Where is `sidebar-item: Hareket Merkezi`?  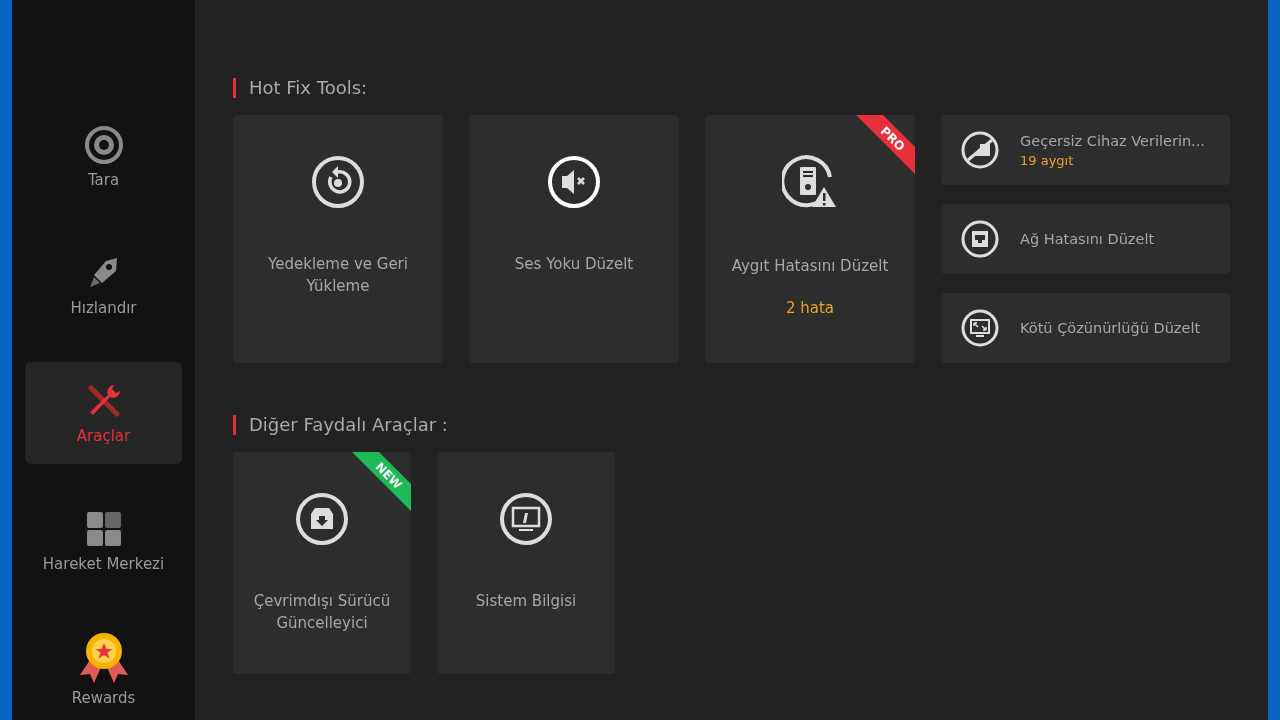 sidebar-item: Hareket Merkezi is located at coordinates (103, 541).